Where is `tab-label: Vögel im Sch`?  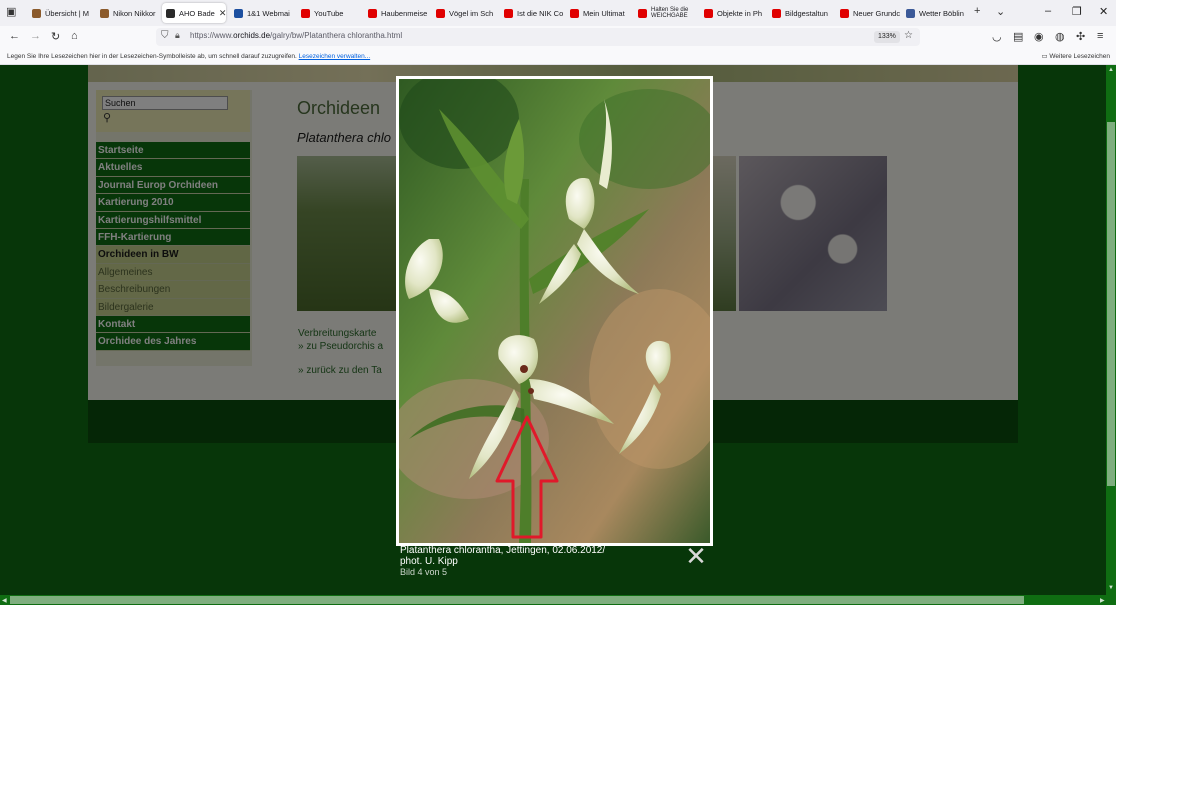 tab-label: Vögel im Sch is located at coordinates (471, 13).